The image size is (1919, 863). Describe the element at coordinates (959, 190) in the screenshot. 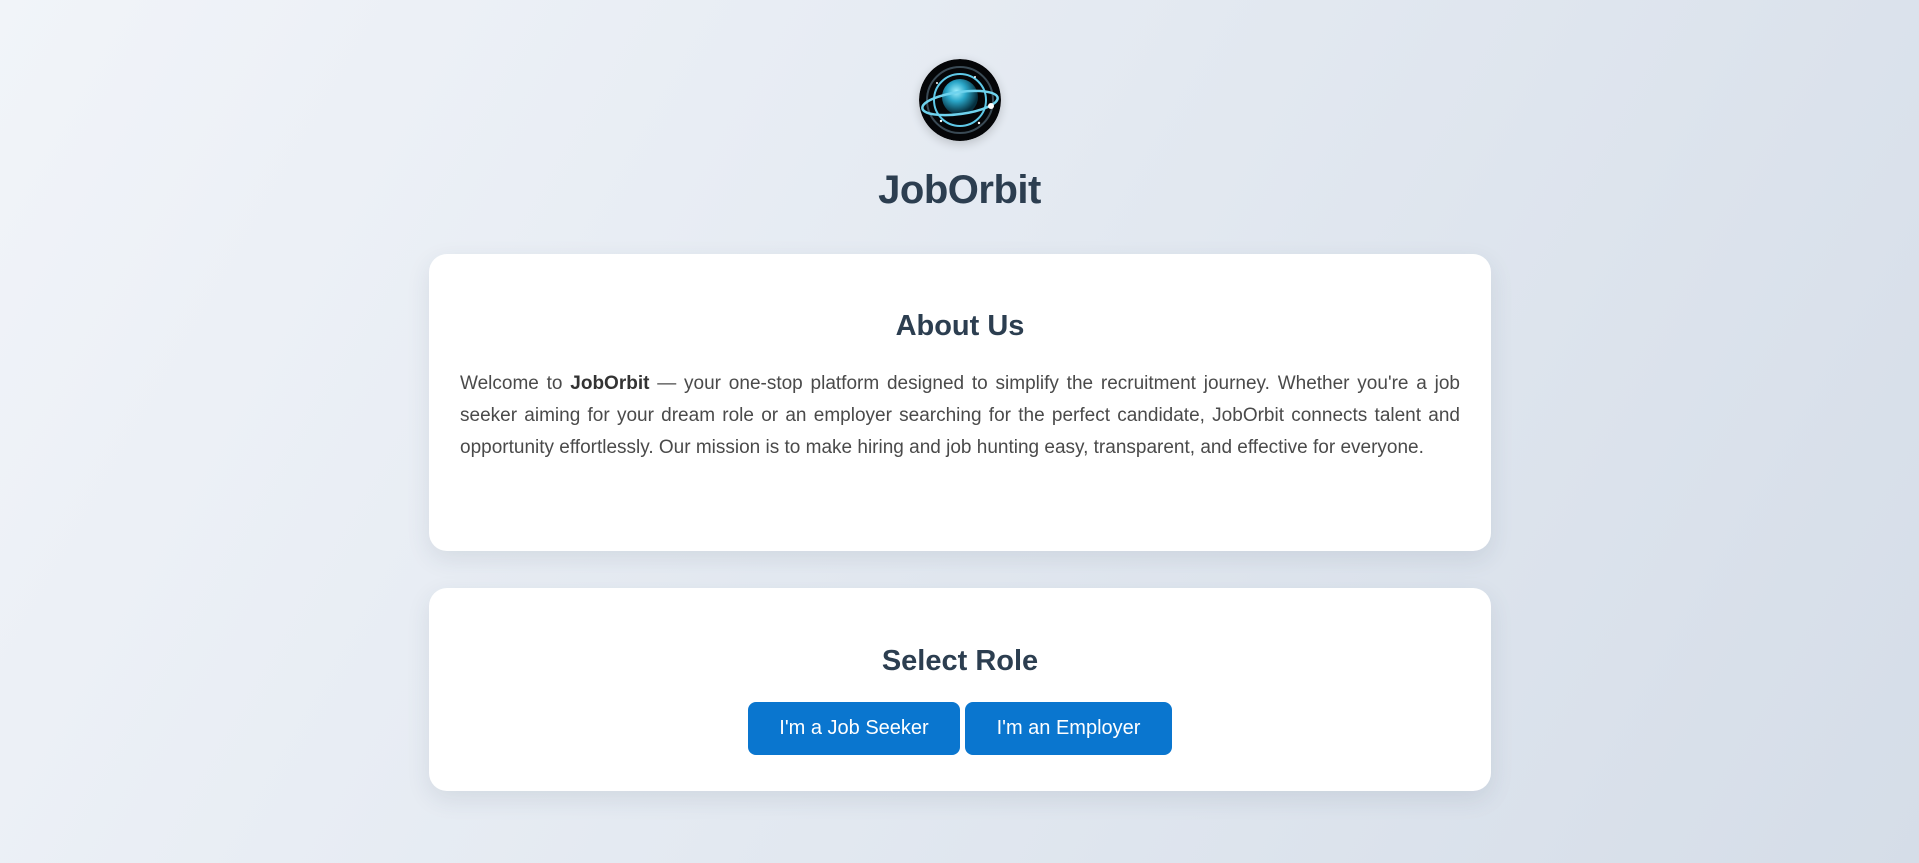

I see `brand-title: JobOrbit` at that location.